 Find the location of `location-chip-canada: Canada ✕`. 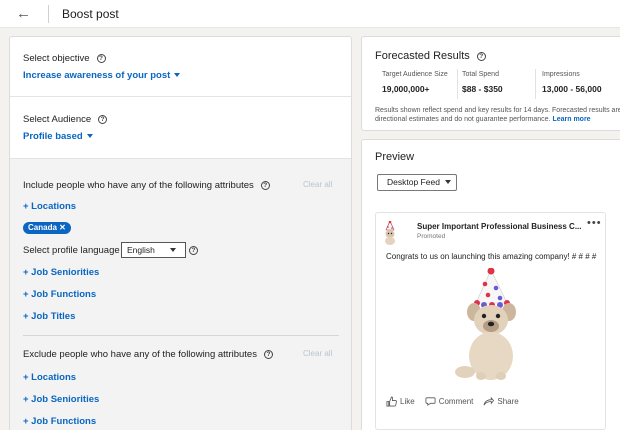

location-chip-canada: Canada ✕ is located at coordinates (47, 228).